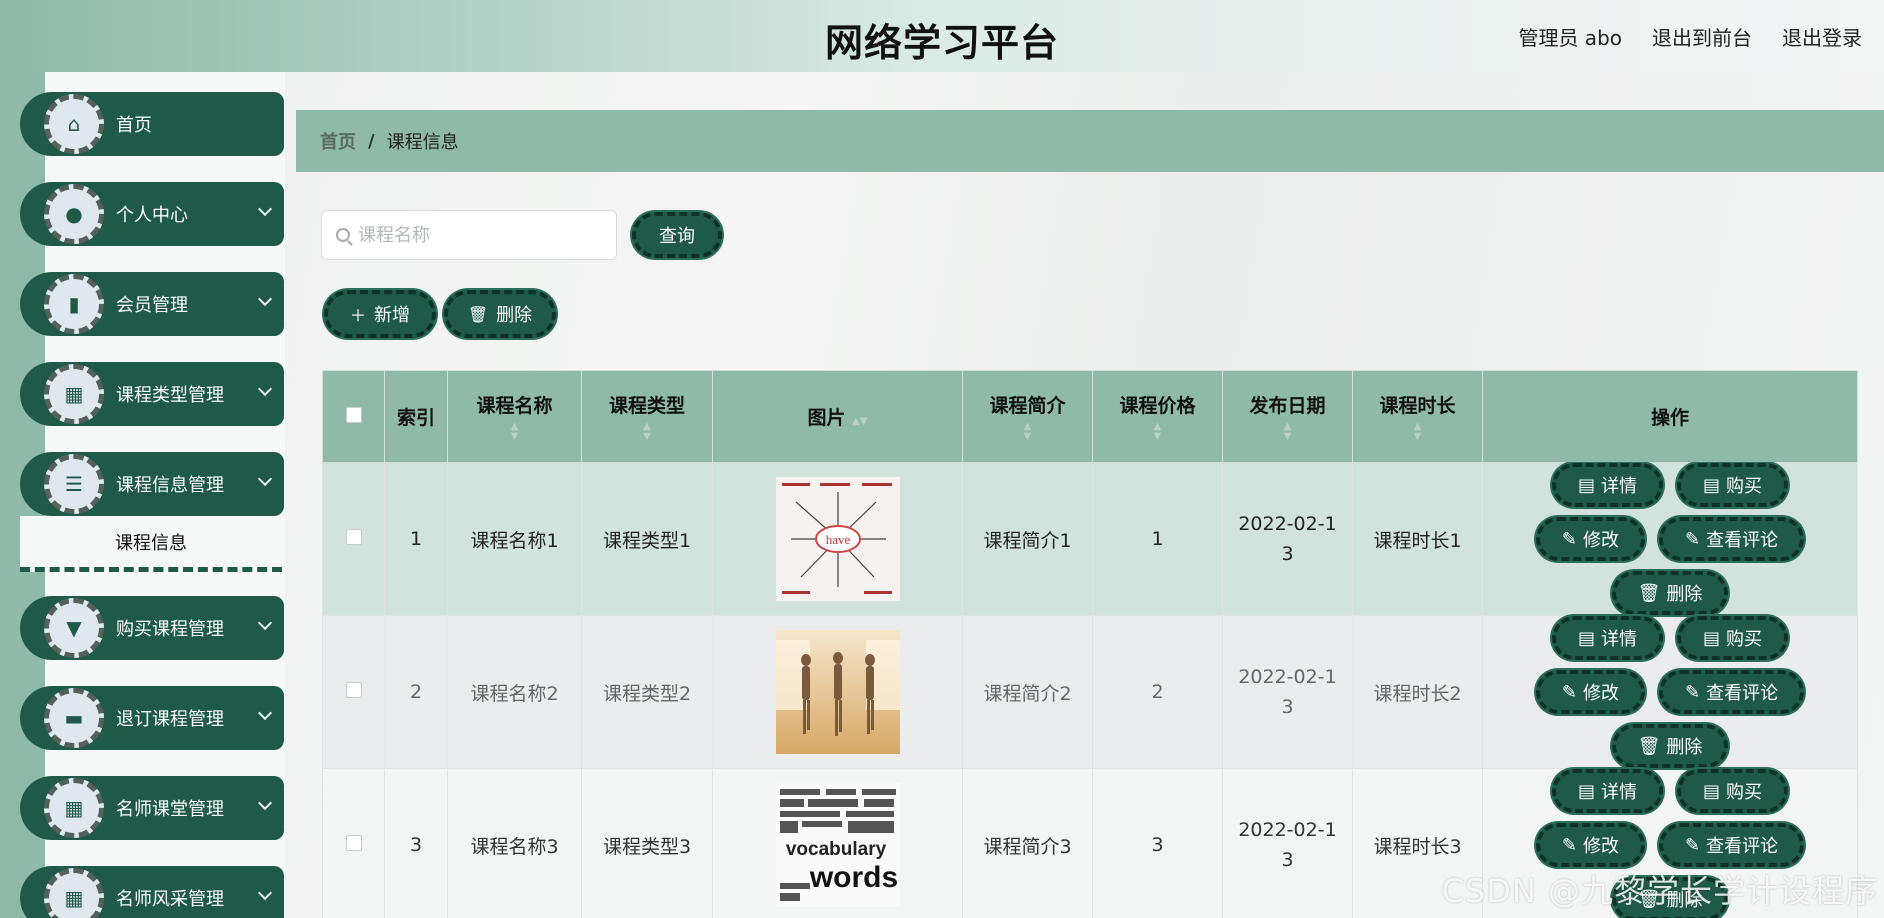  Describe the element at coordinates (152, 628) in the screenshot. I see `sidebar-item-purchases: ▼ 购买课程管理` at that location.